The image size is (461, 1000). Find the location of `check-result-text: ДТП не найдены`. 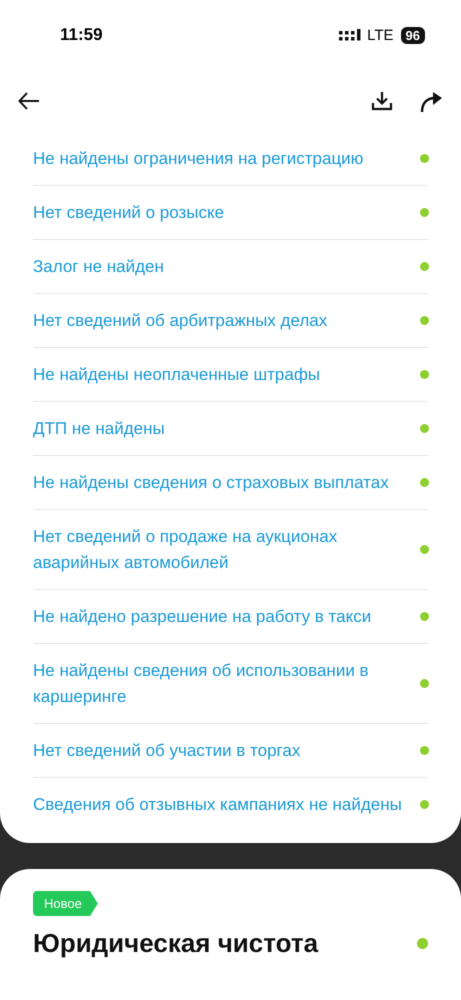

check-result-text: ДТП не найдены is located at coordinates (99, 429).